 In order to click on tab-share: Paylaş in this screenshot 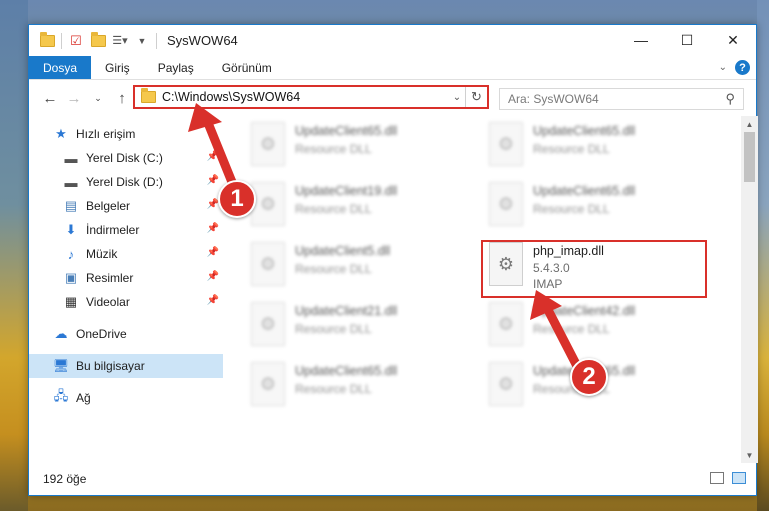, I will do `click(176, 67)`.